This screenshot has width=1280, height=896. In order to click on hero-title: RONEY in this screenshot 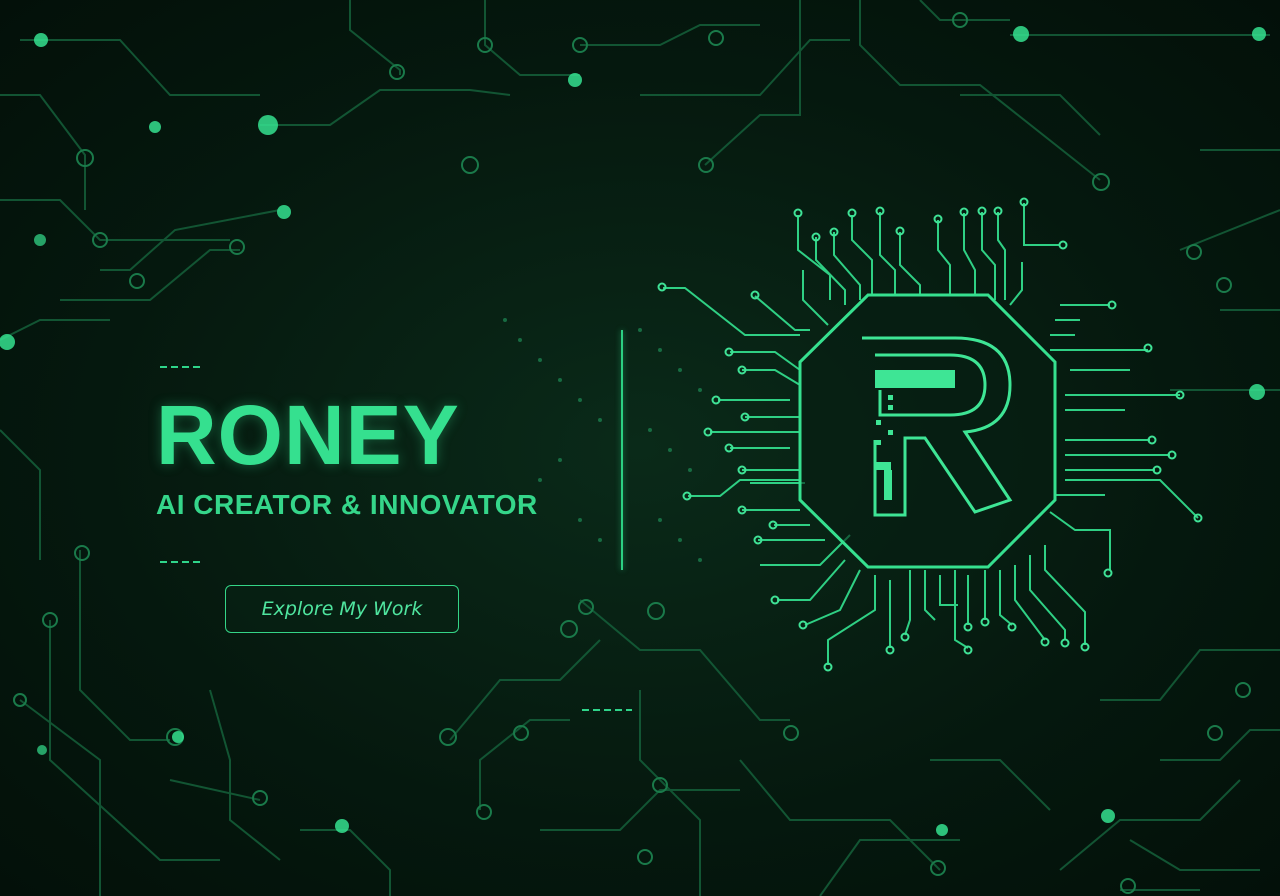, I will do `click(308, 435)`.